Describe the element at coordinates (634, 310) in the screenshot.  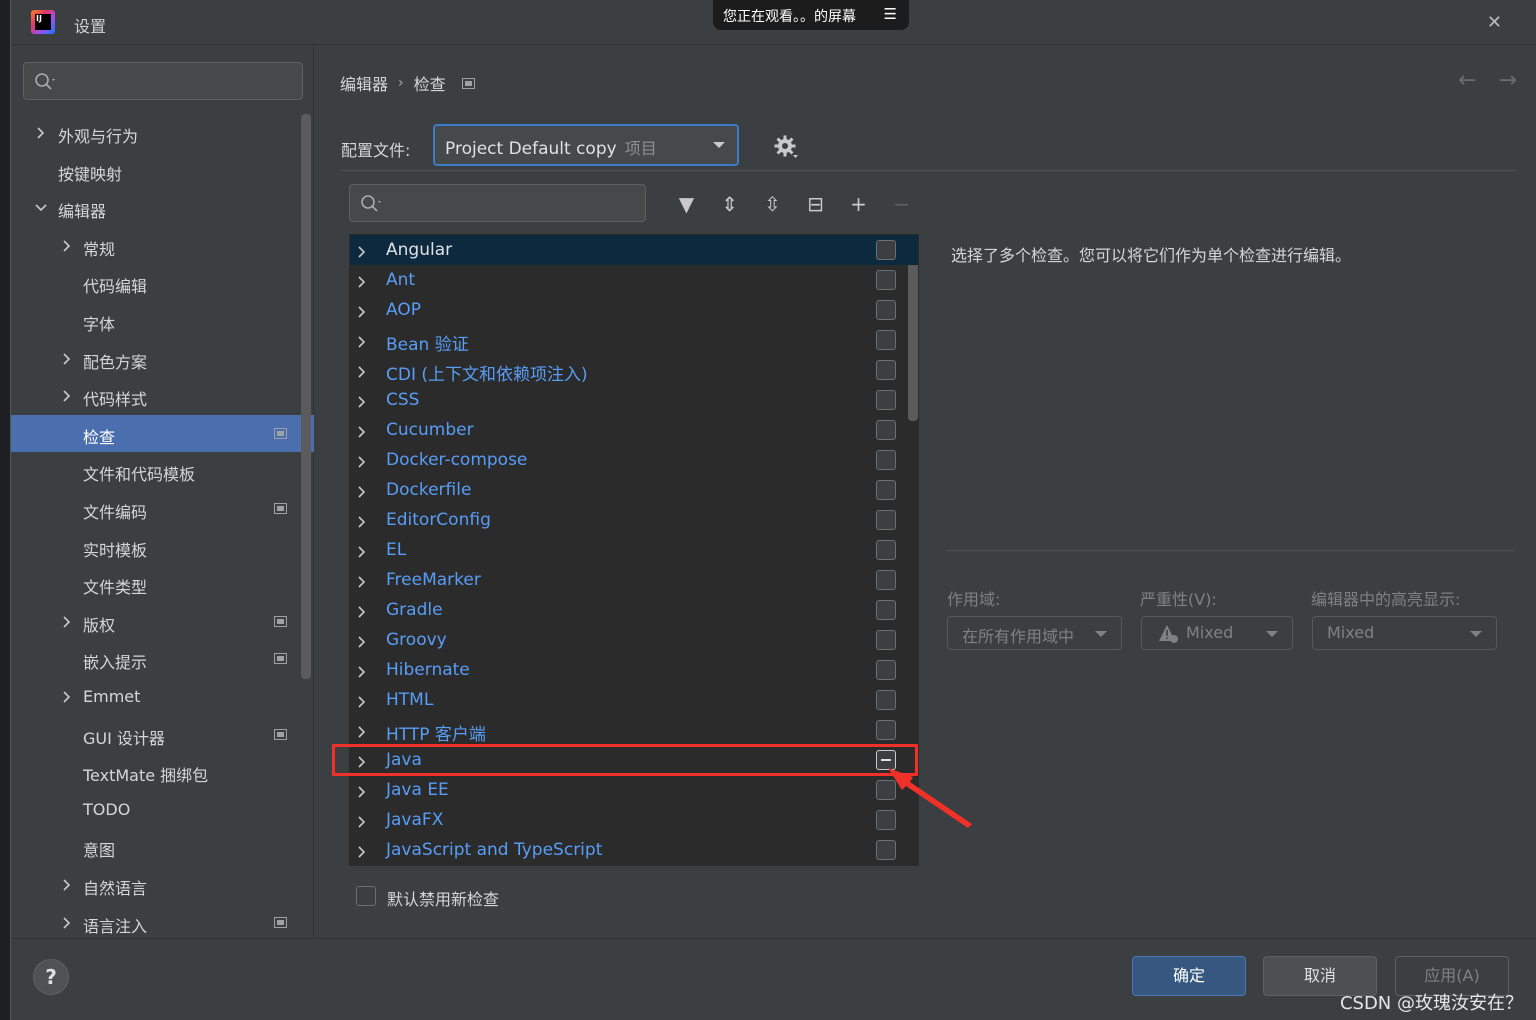
I see `inspection-row: AOP` at that location.